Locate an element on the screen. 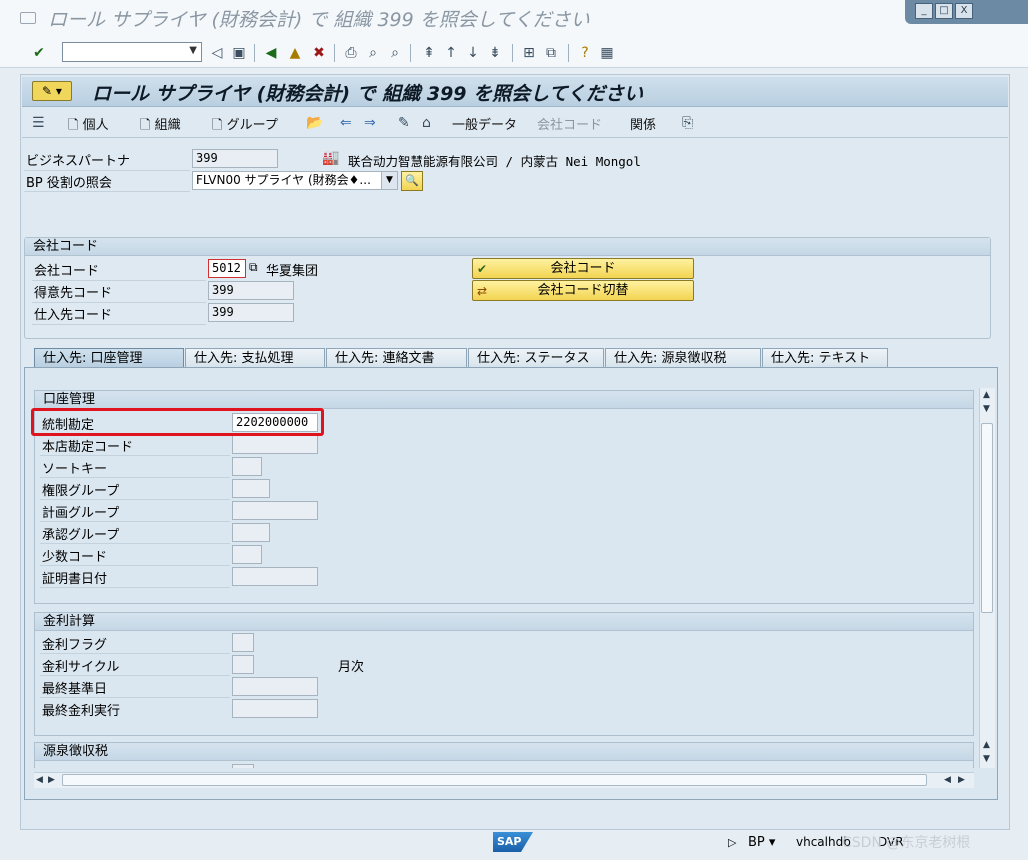 Image resolution: width=1028 pixels, height=860 pixels. command-field: ▼ is located at coordinates (132, 52).